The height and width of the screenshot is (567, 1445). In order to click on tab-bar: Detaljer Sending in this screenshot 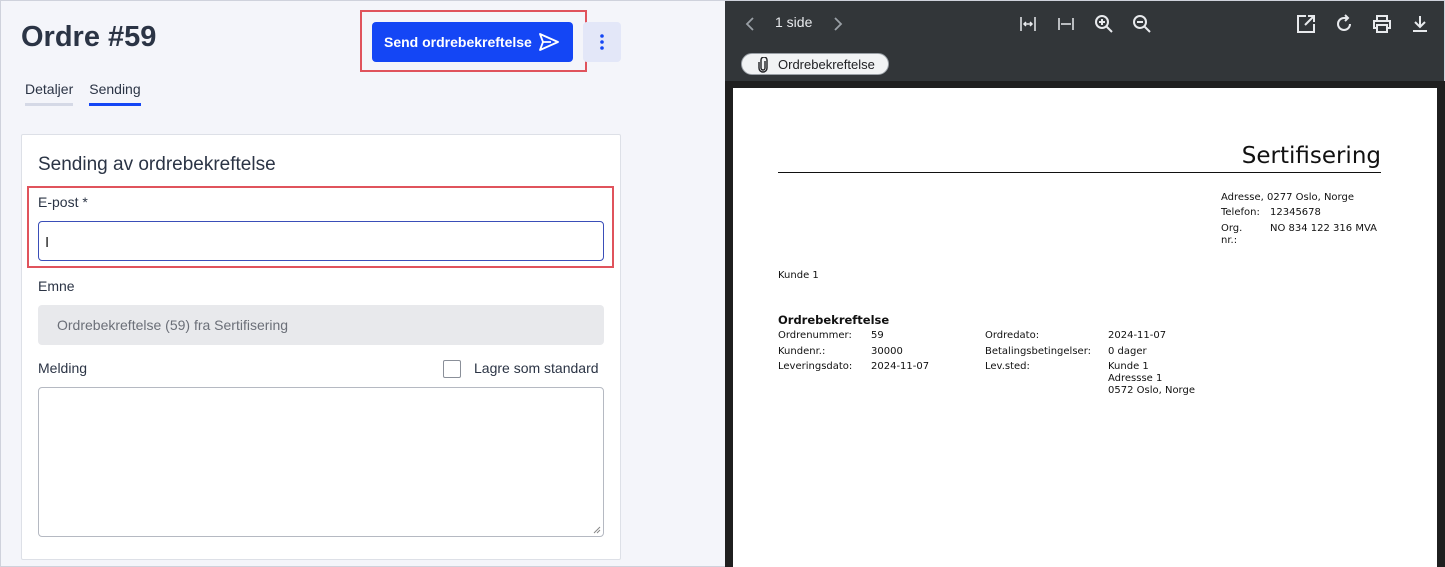, I will do `click(83, 93)`.